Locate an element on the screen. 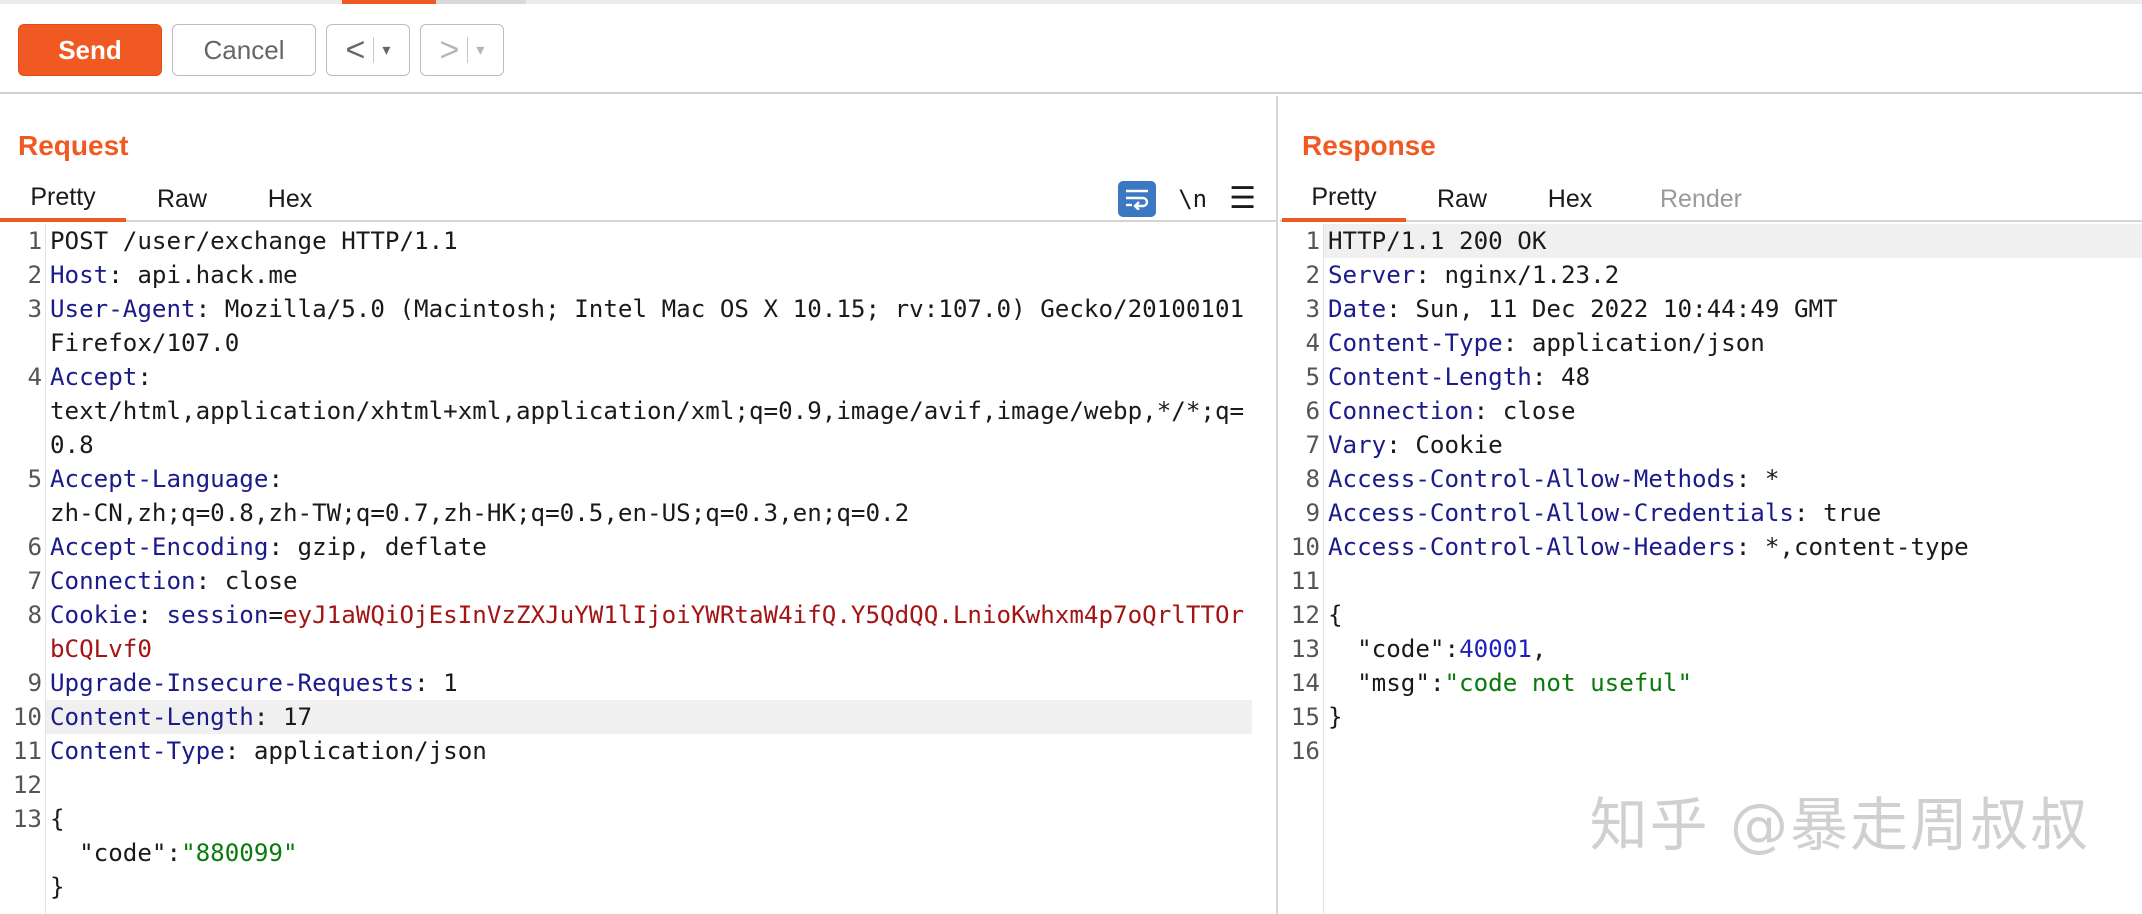  chevron-right-icon: > is located at coordinates (449, 50).